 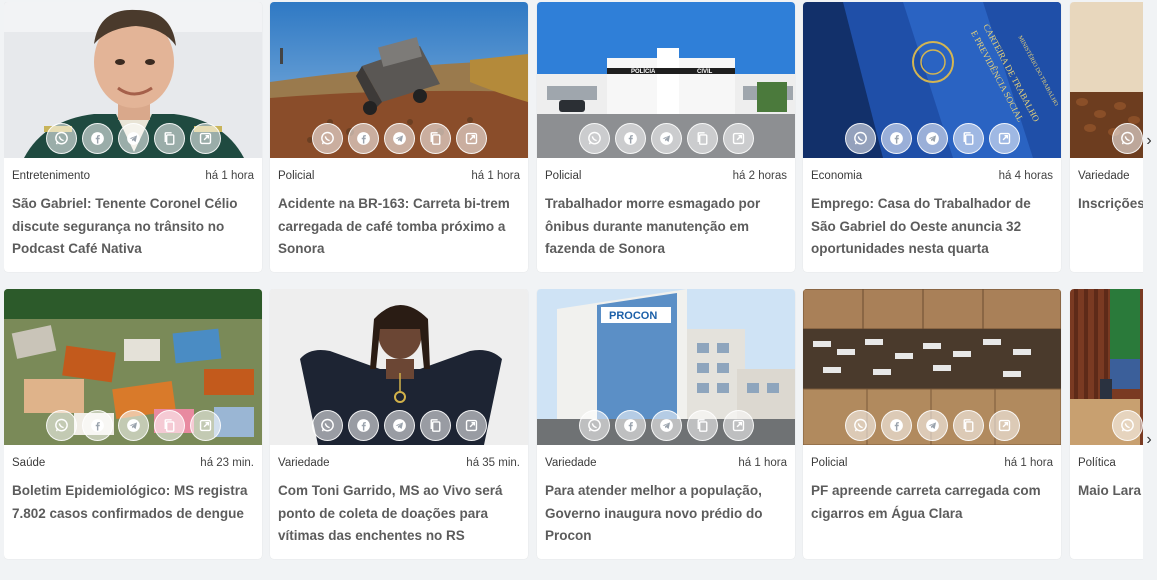 I want to click on news-category: Entretenimento, so click(x=51, y=176).